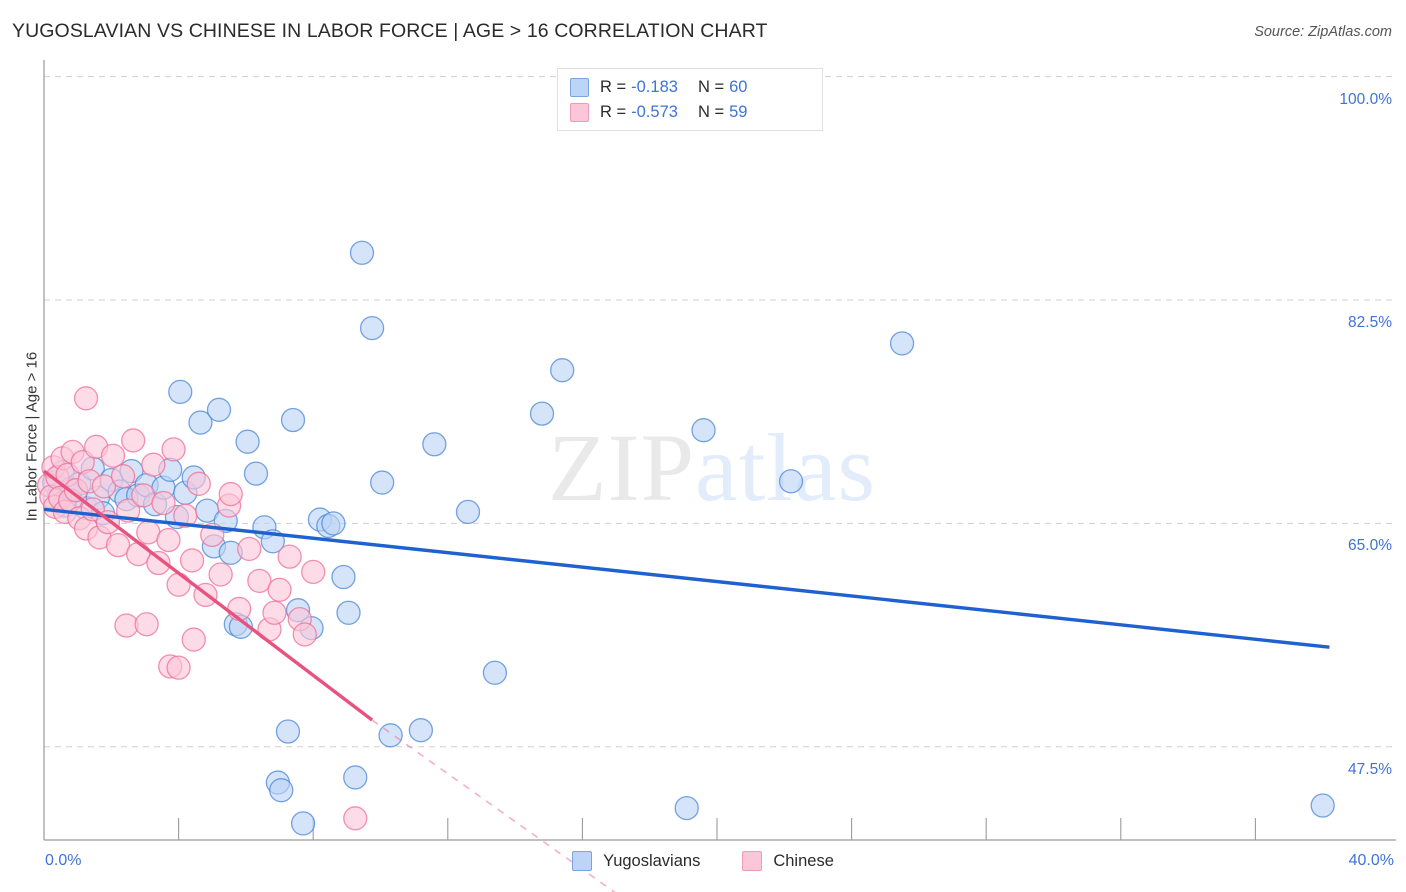 The width and height of the screenshot is (1406, 892). I want to click on legend-label-yugoslavians: Yugoslavians, so click(652, 860).